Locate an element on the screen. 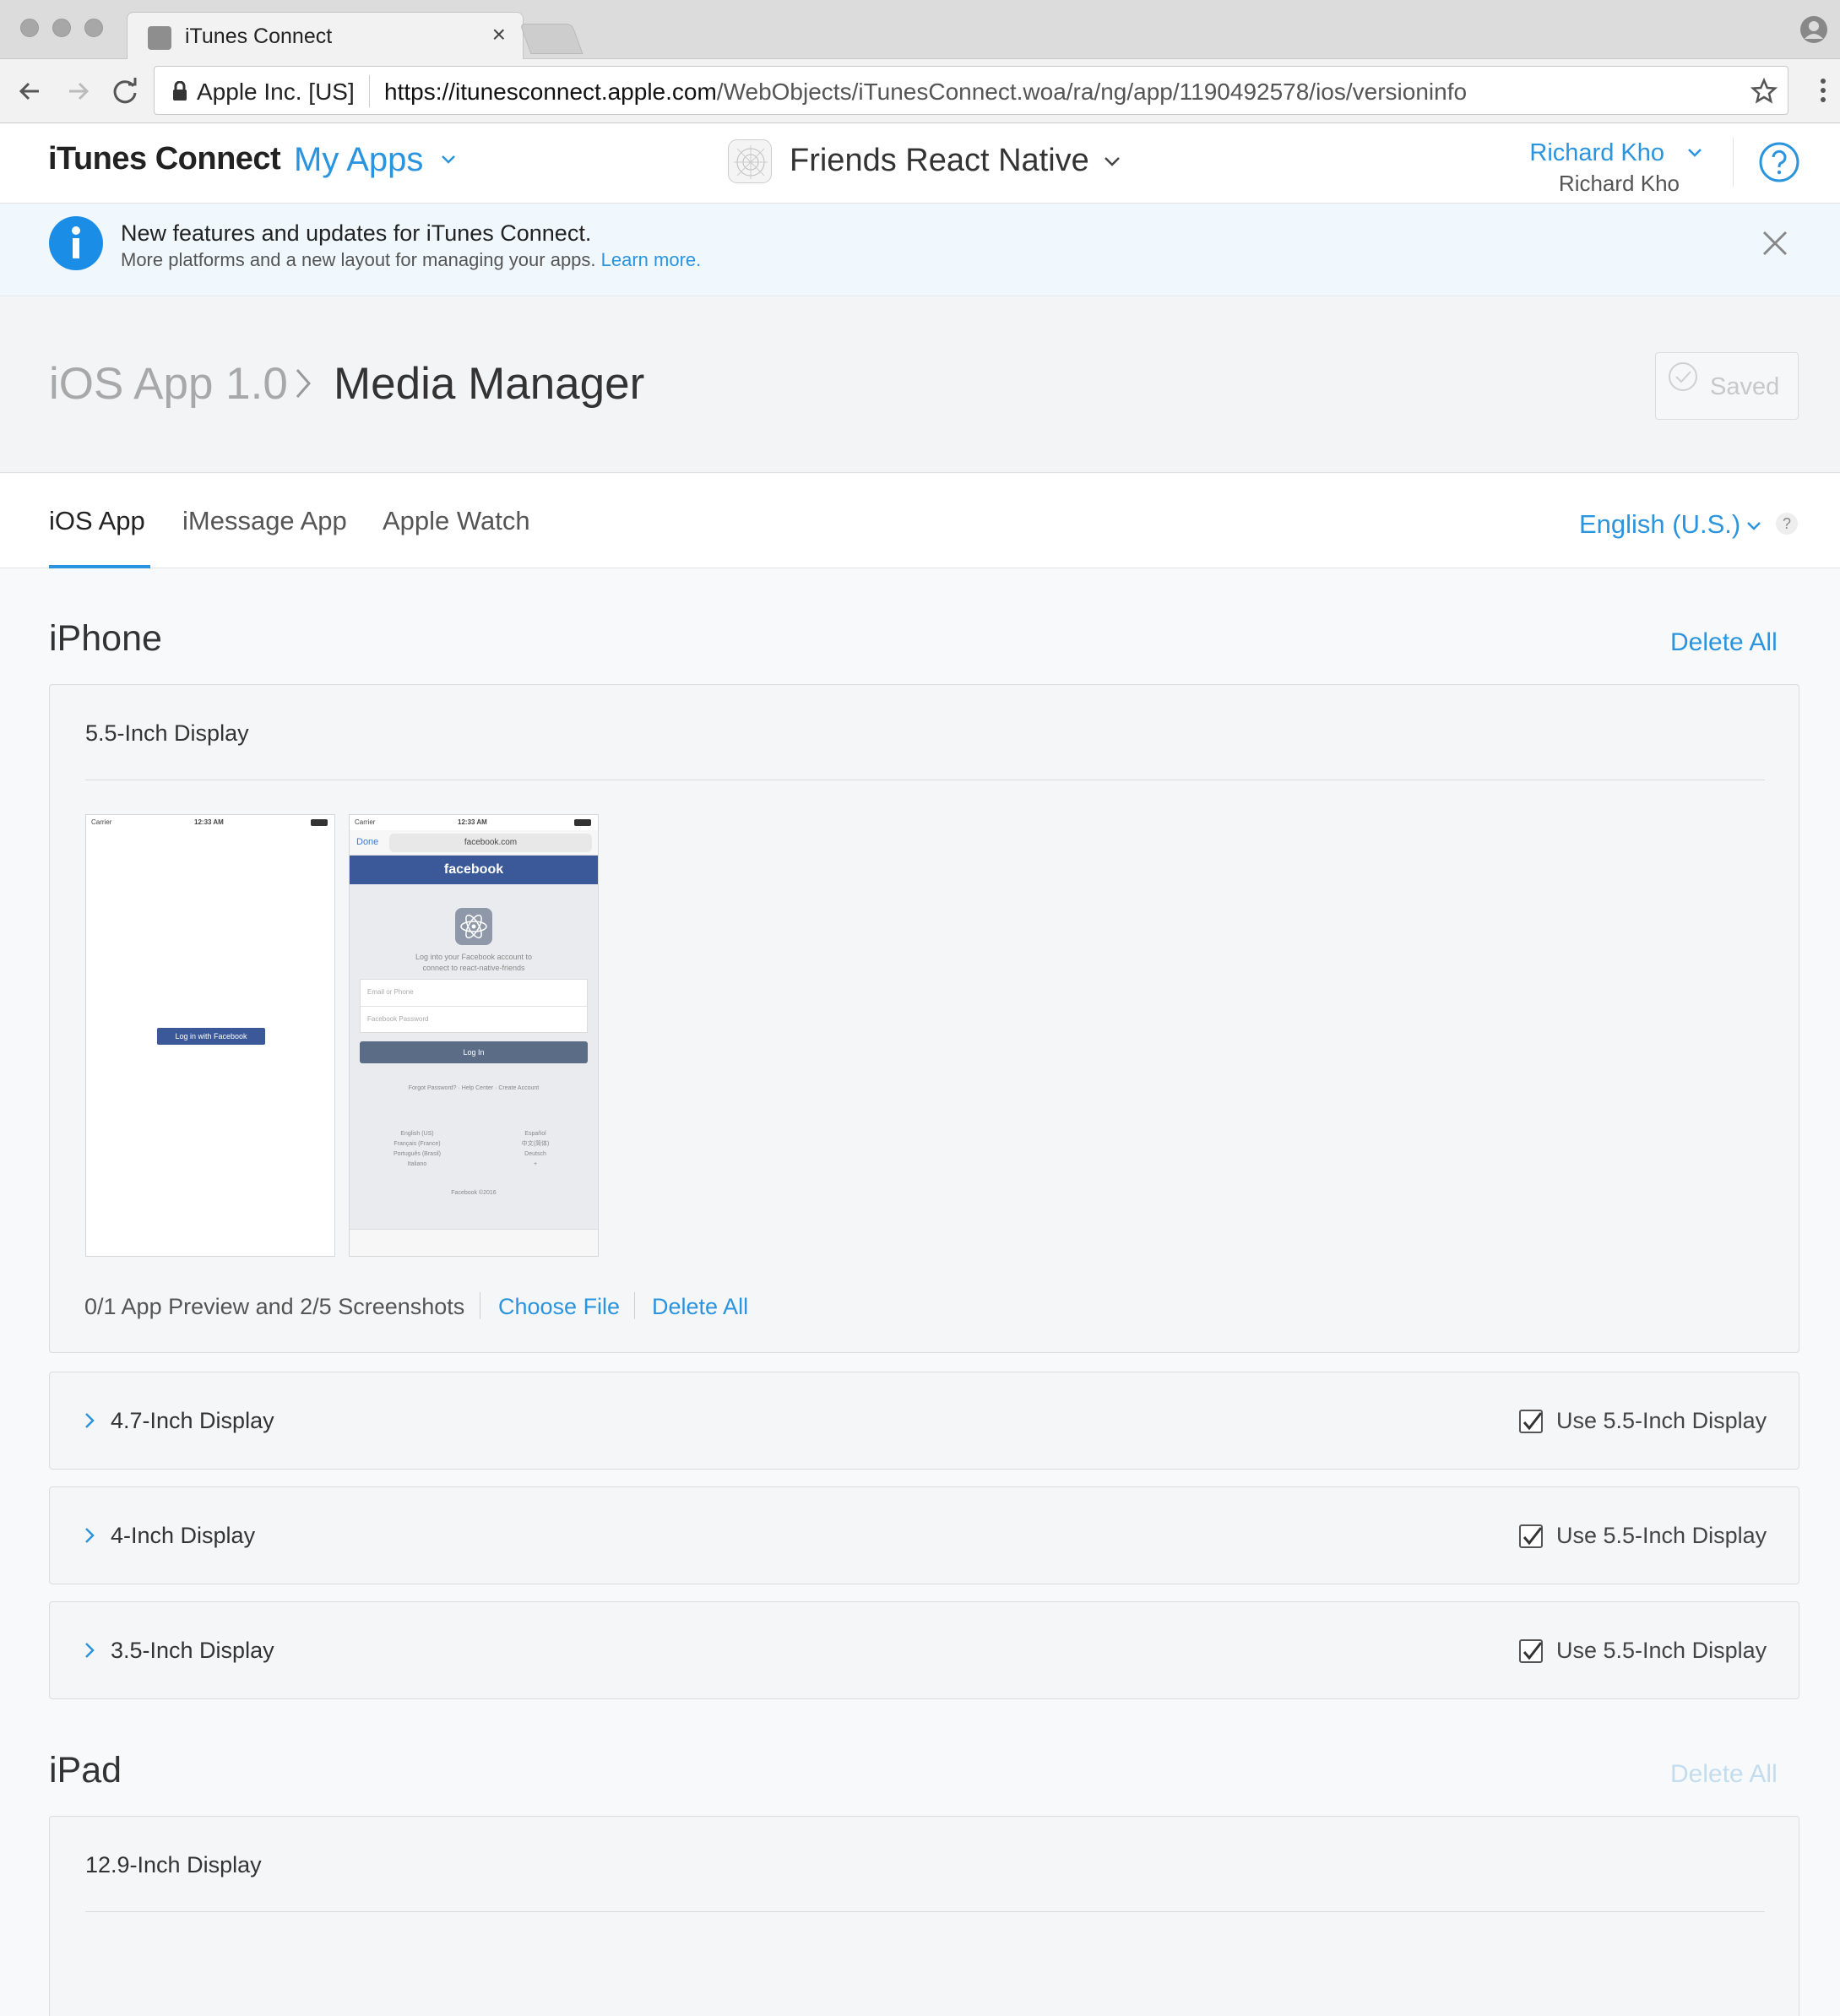  learn-more-link: Learn more. is located at coordinates (651, 259).